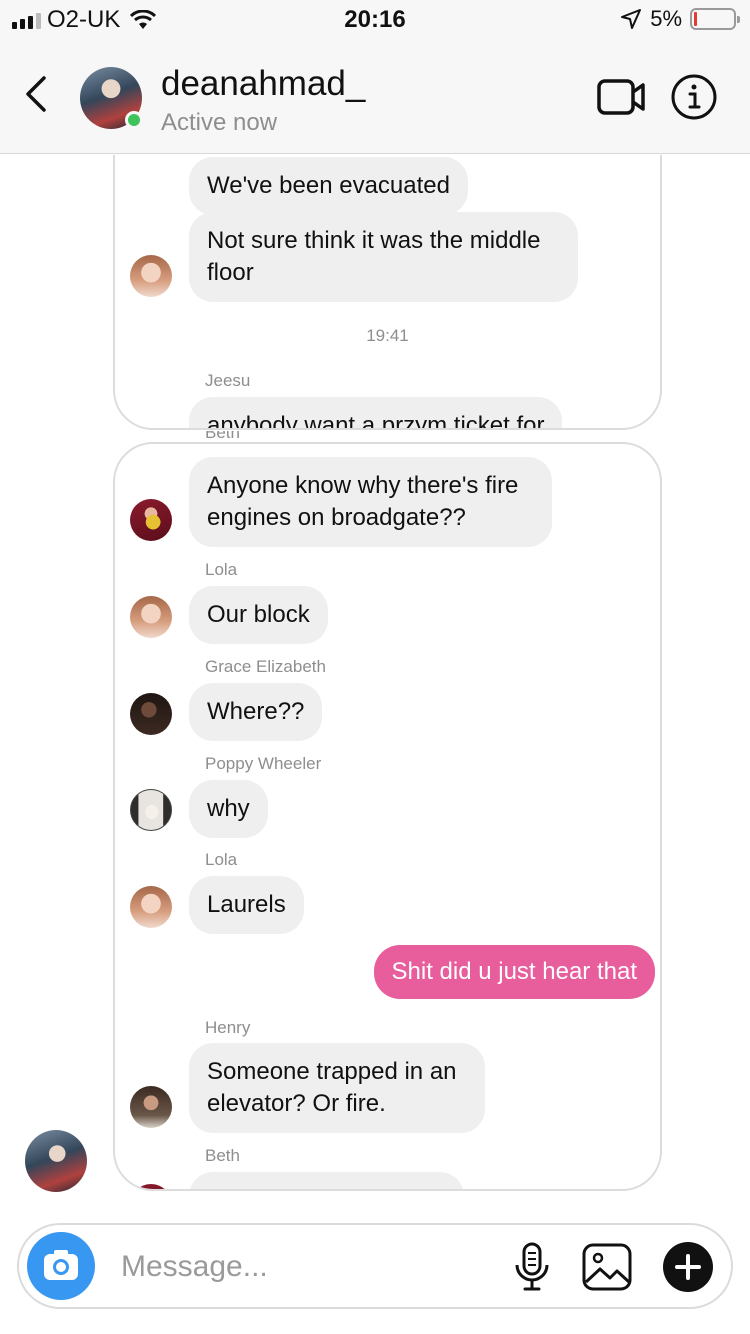  What do you see at coordinates (532, 1267) in the screenshot?
I see `microphone-icon` at bounding box center [532, 1267].